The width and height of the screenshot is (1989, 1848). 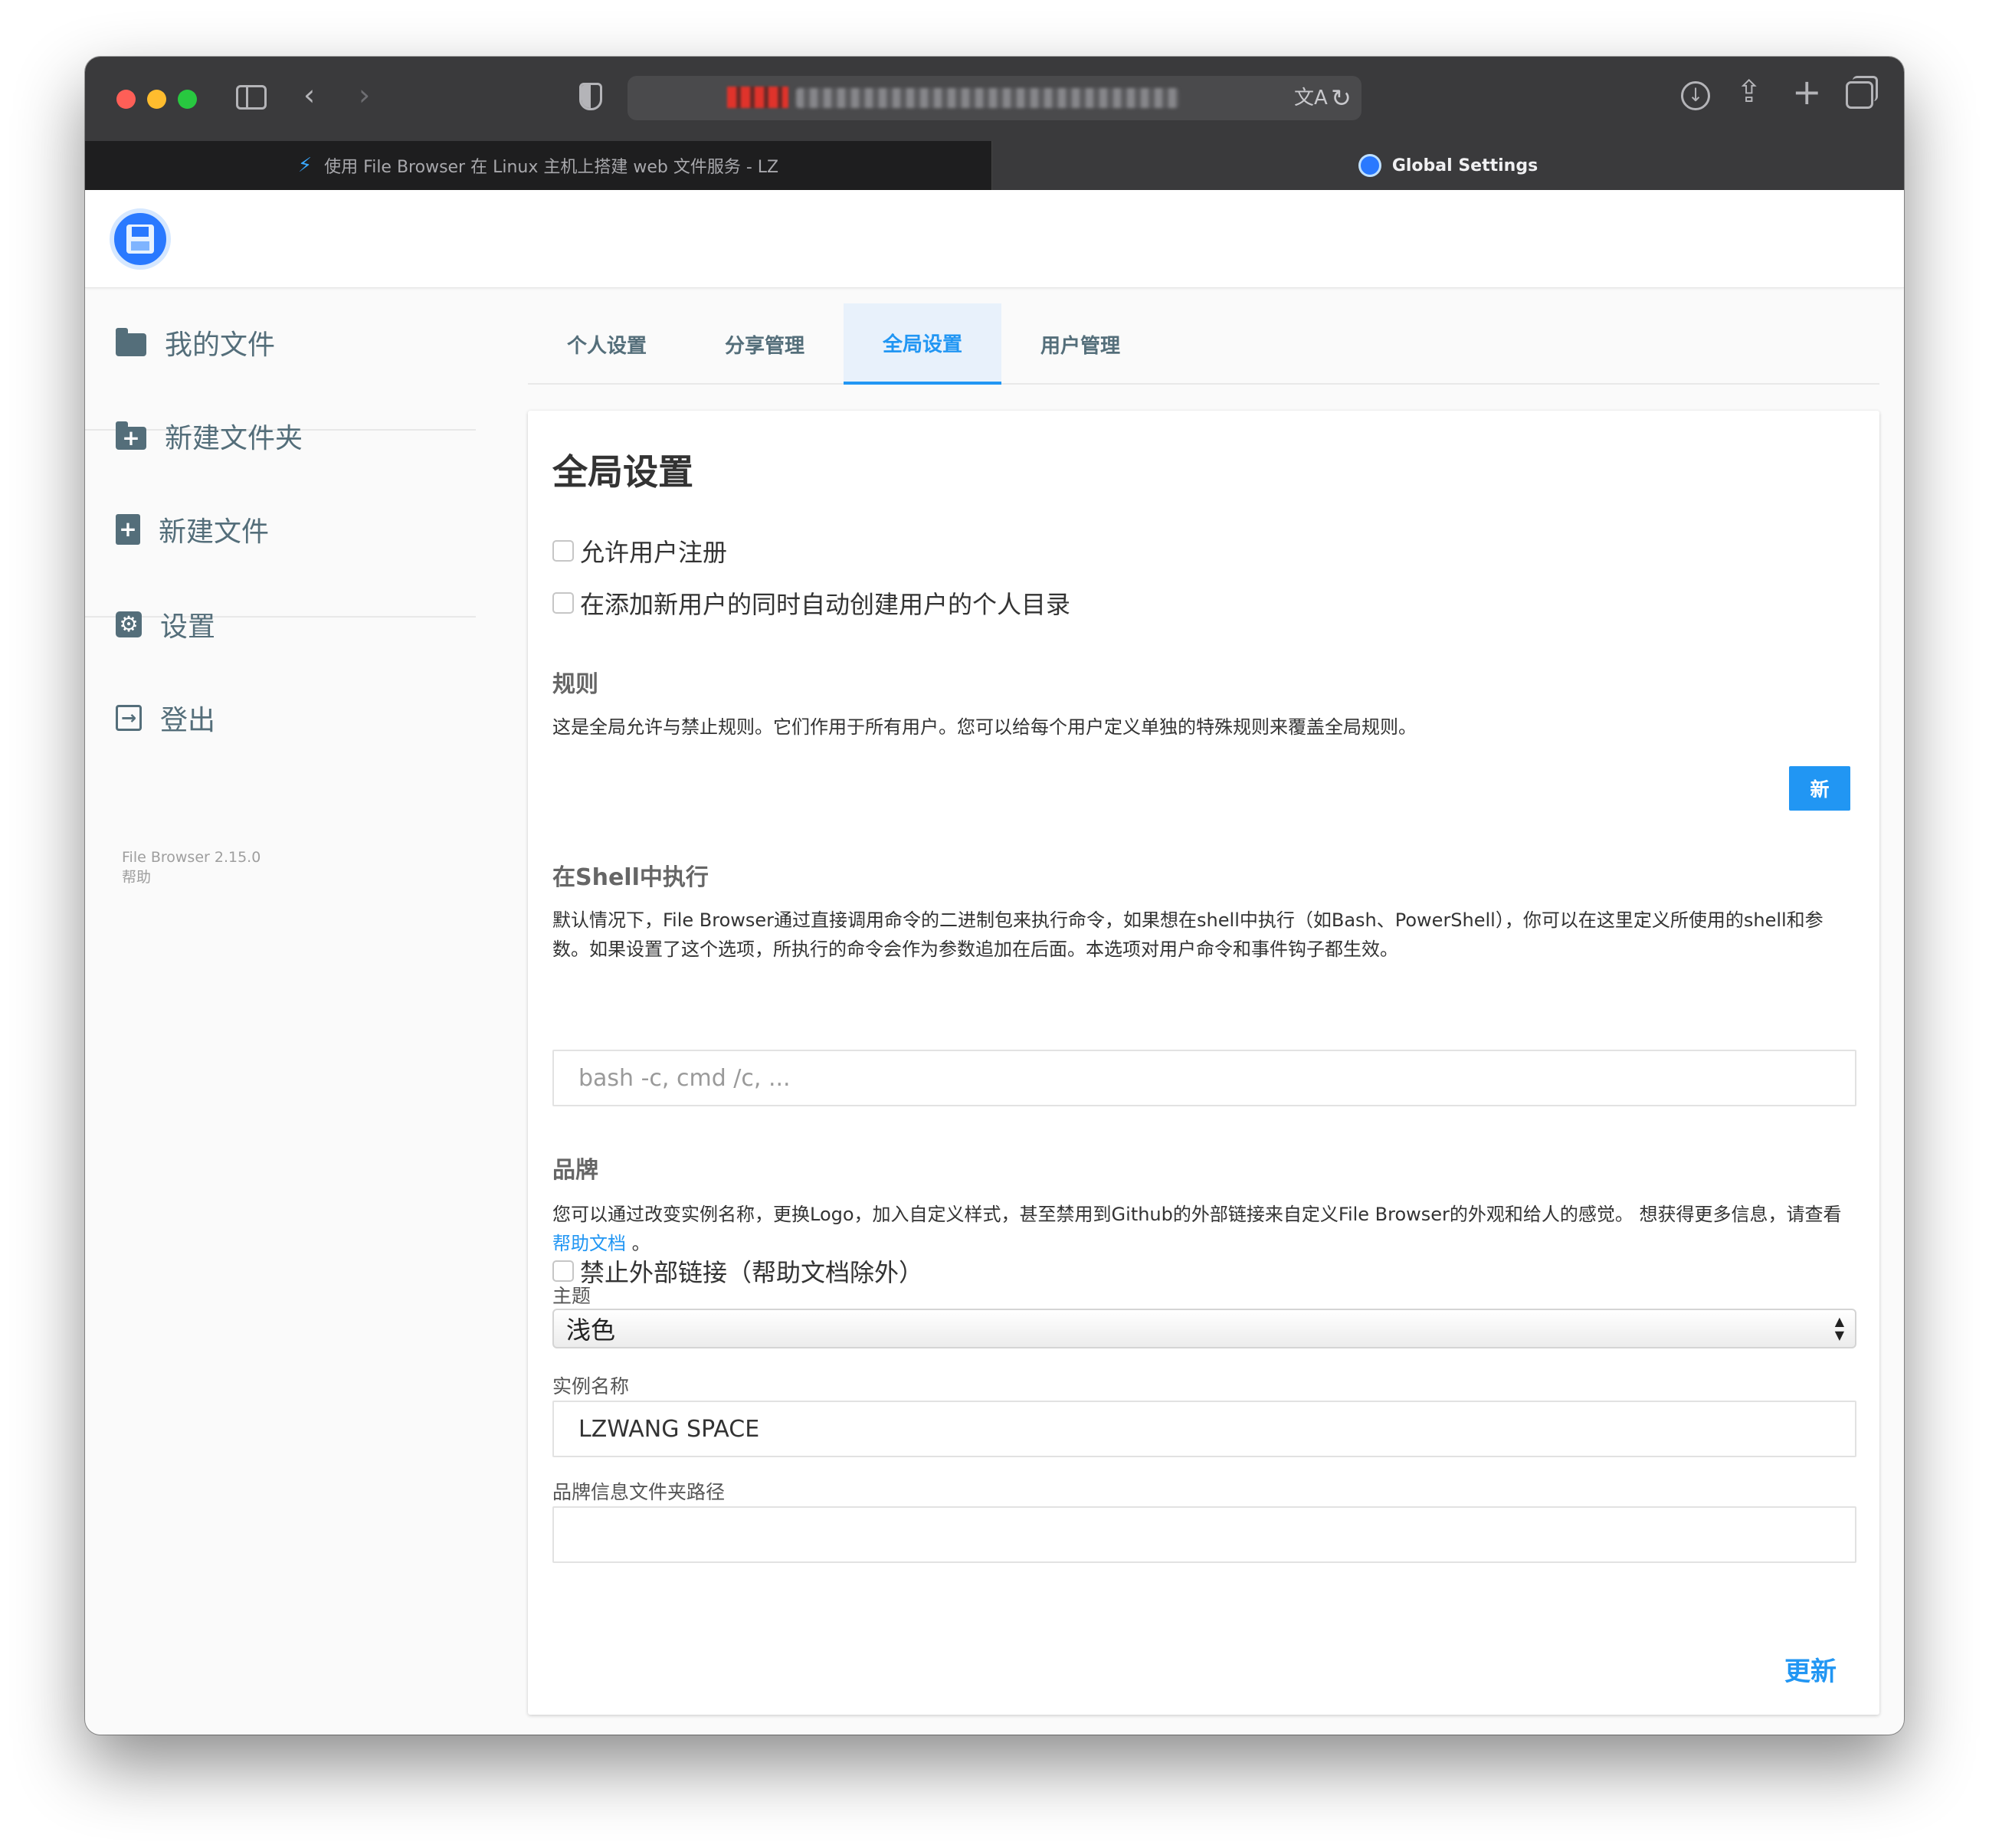 I want to click on privacy-shield-icon, so click(x=590, y=96).